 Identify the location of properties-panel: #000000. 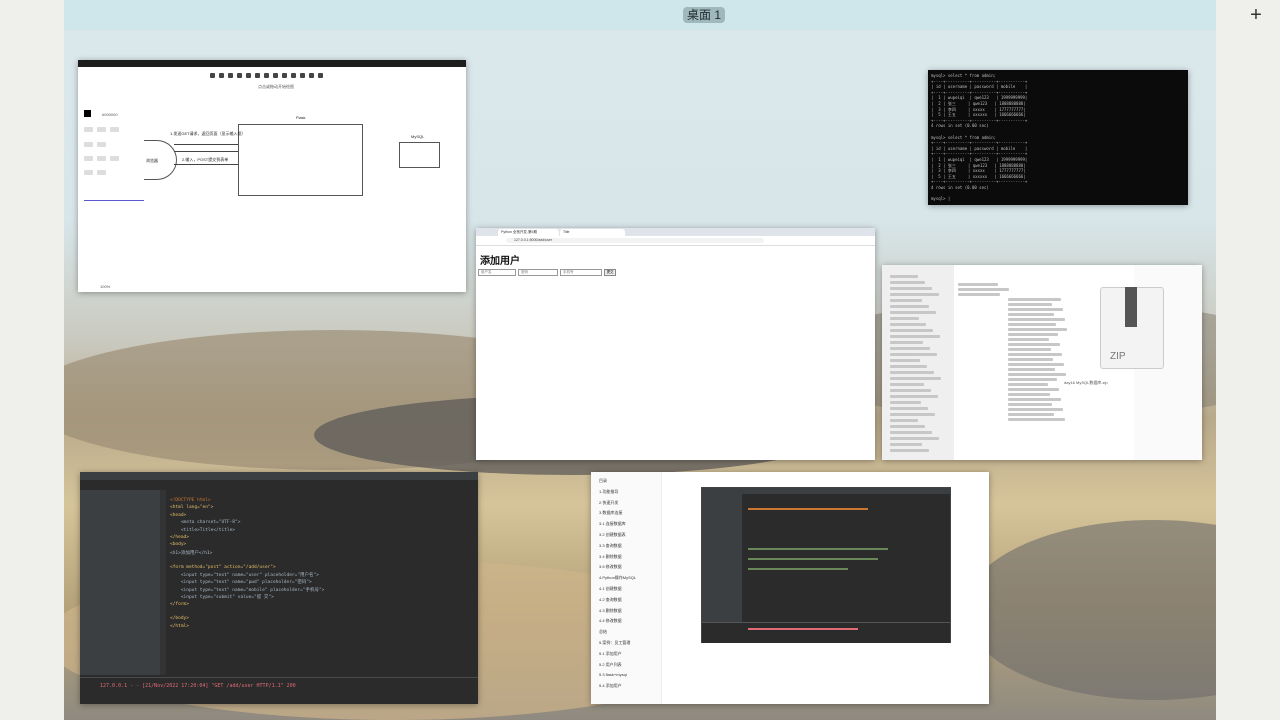
(113, 157).